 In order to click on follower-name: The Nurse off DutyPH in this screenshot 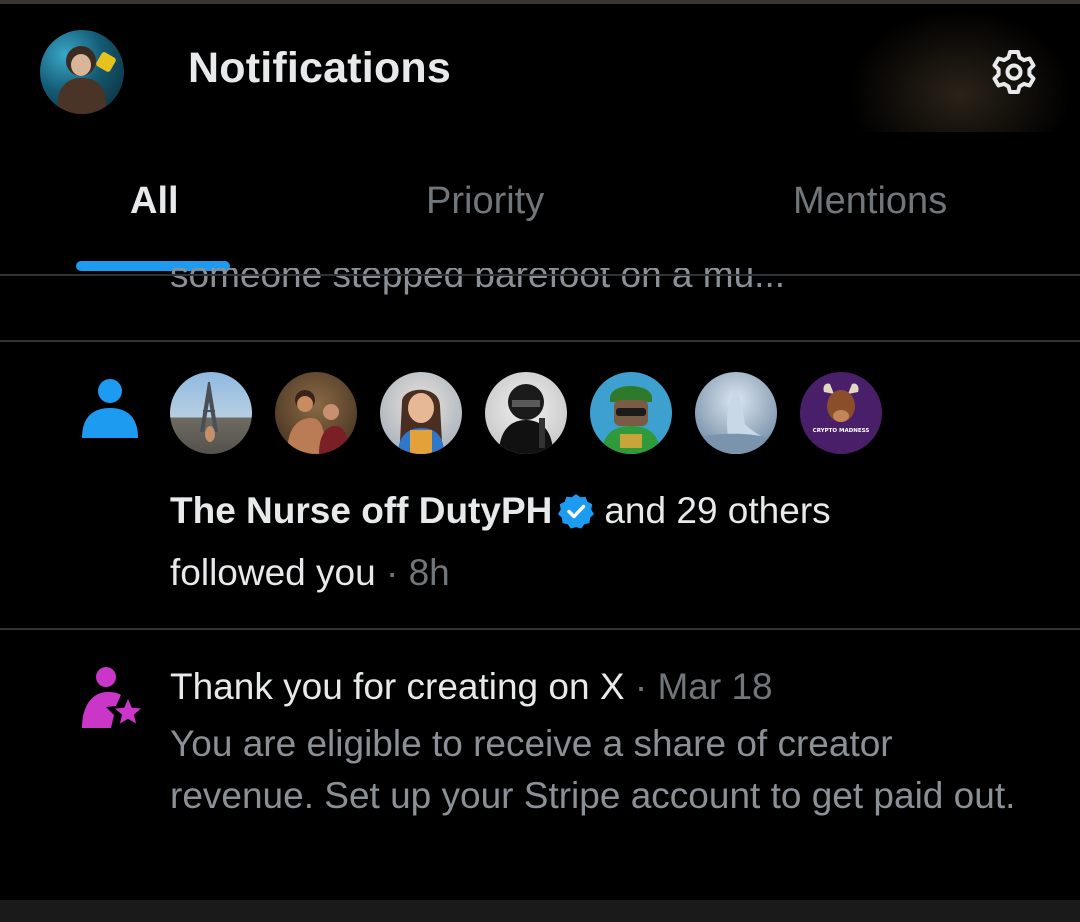, I will do `click(361, 510)`.